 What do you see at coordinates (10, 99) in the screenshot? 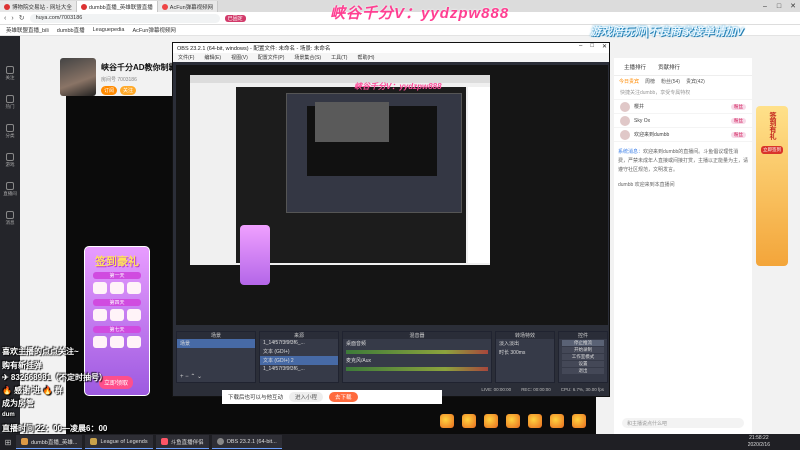
I see `fire-icon` at bounding box center [10, 99].